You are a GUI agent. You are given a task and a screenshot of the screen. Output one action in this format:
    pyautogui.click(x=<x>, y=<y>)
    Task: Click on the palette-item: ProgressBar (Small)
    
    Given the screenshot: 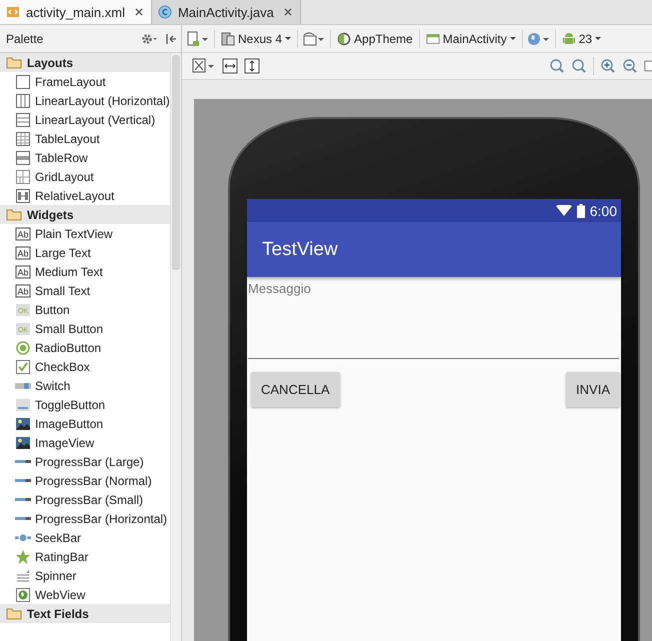 What is the action you would take?
    pyautogui.click(x=85, y=499)
    